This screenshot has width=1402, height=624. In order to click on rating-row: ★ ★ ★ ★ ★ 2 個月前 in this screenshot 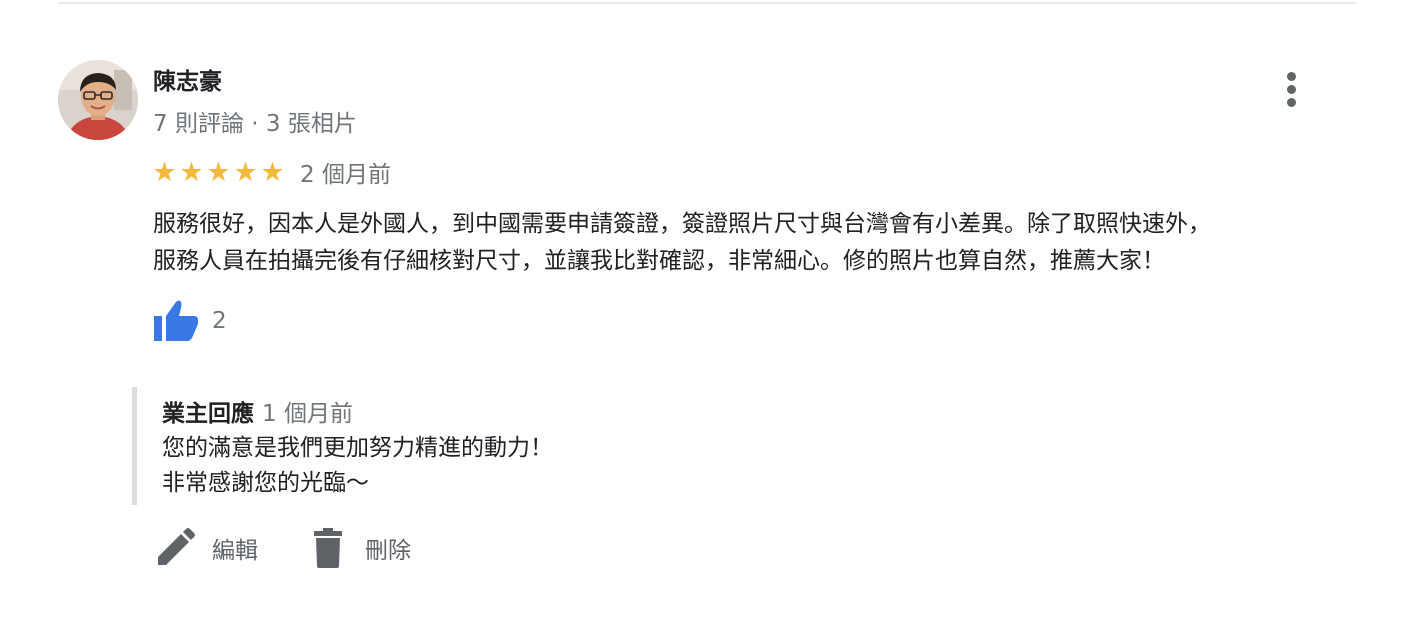, I will do `click(271, 172)`.